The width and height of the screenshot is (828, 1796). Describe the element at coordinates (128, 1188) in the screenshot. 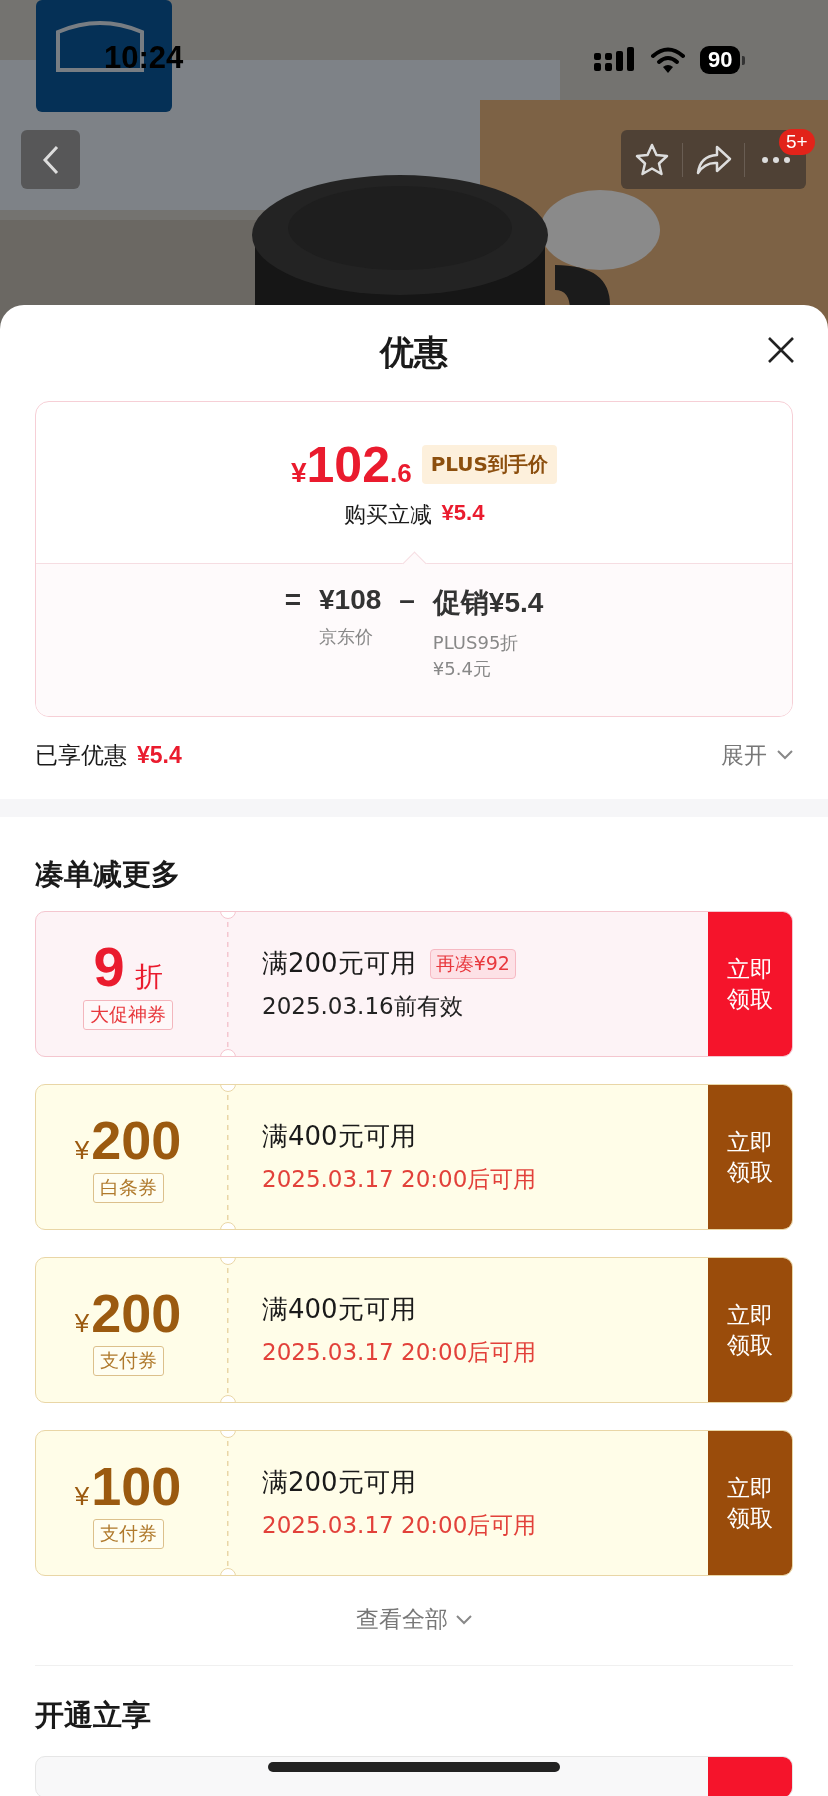

I see `coupon-tag: 白条券` at that location.